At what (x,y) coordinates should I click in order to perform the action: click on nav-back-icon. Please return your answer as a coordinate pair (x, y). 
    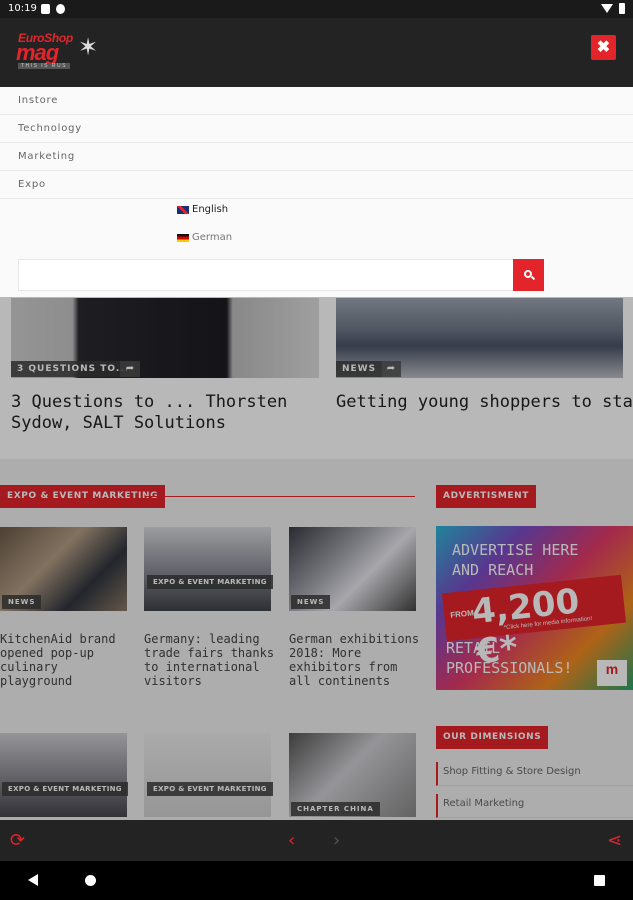
    Looking at the image, I should click on (33, 880).